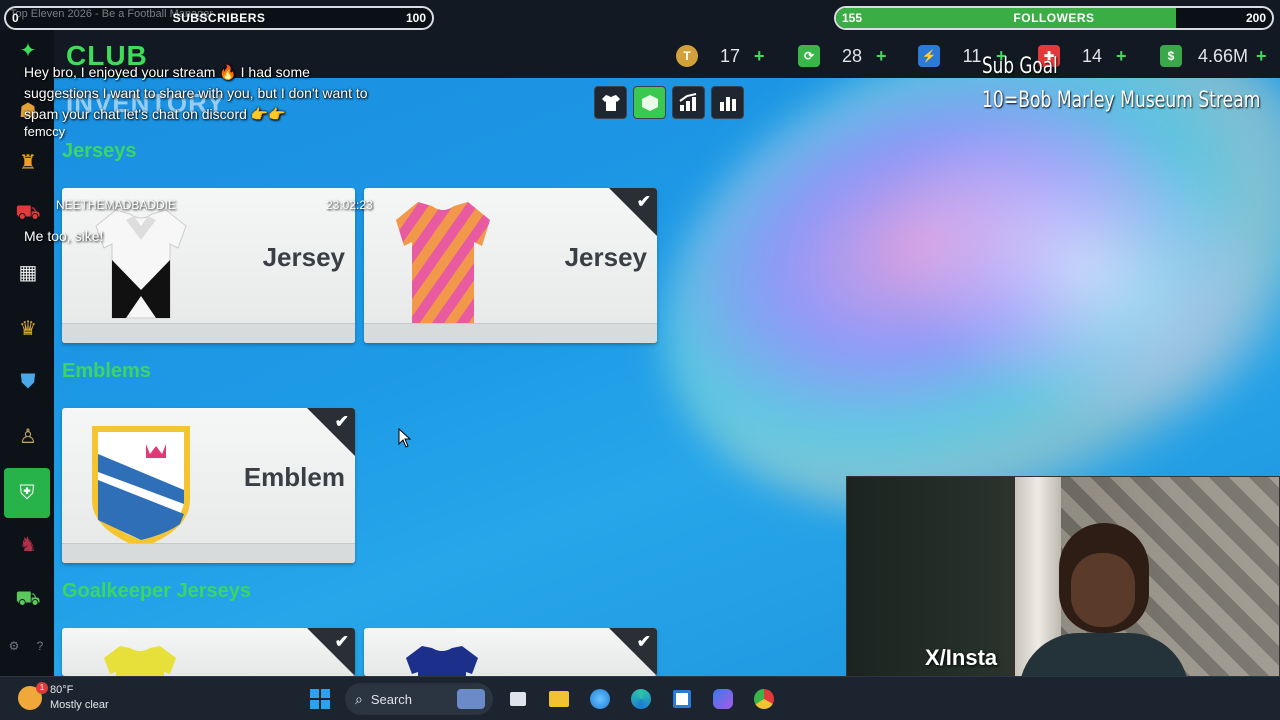 The image size is (1280, 720). Describe the element at coordinates (62, 690) in the screenshot. I see `weather-temperature: 80°F` at that location.